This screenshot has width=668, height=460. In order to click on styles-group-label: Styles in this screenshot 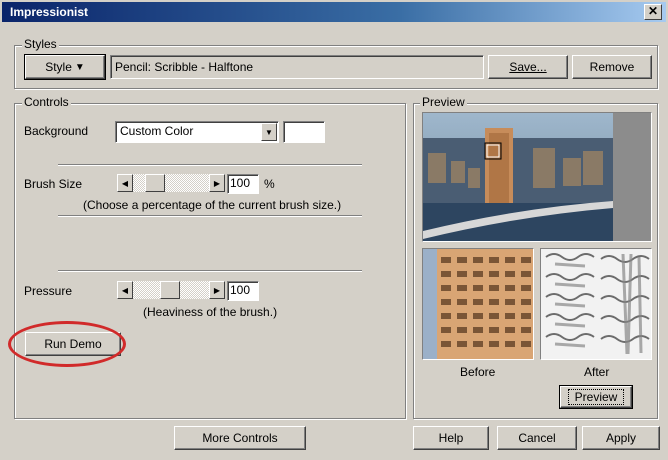, I will do `click(40, 44)`.